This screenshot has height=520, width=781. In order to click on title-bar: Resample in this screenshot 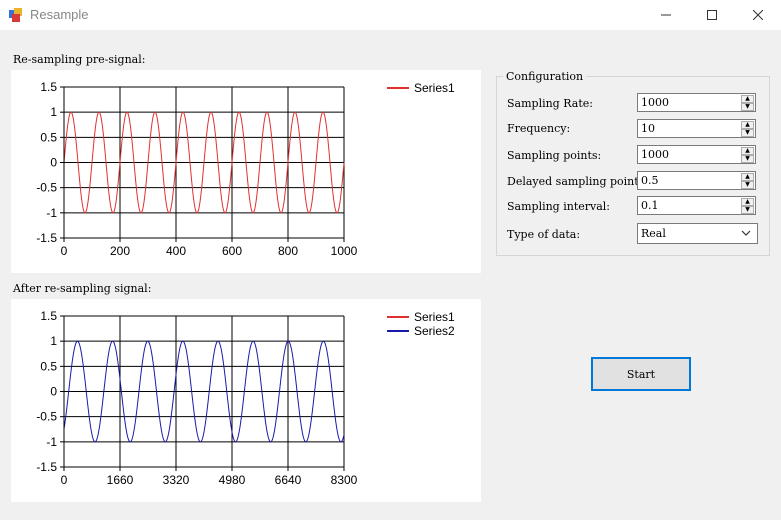, I will do `click(390, 15)`.